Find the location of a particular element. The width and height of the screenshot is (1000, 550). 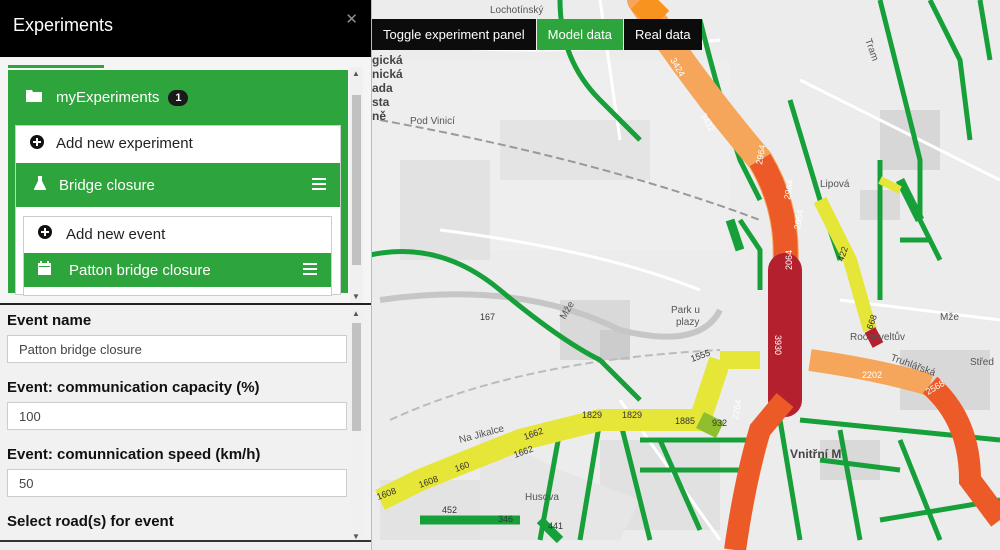

road-label: 932 is located at coordinates (719, 423).